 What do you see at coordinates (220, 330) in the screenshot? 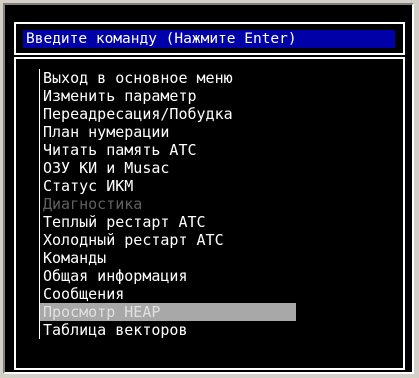
I see `menu-item-vector-table: Таблица векторов` at bounding box center [220, 330].